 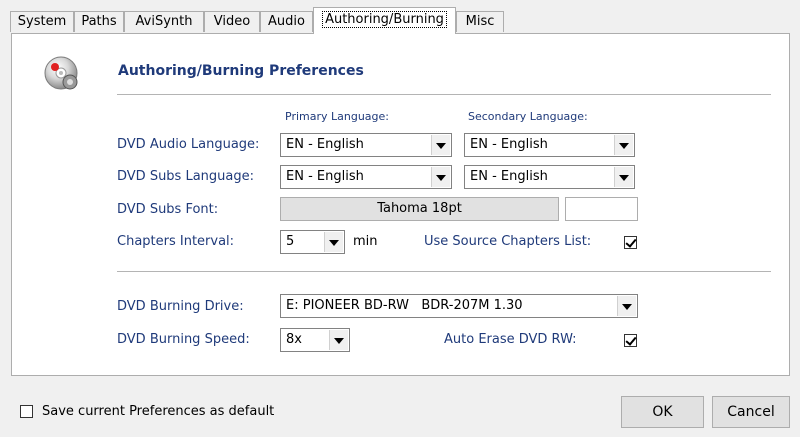 What do you see at coordinates (549, 145) in the screenshot?
I see `audio-secondary-language-select: EN - English` at bounding box center [549, 145].